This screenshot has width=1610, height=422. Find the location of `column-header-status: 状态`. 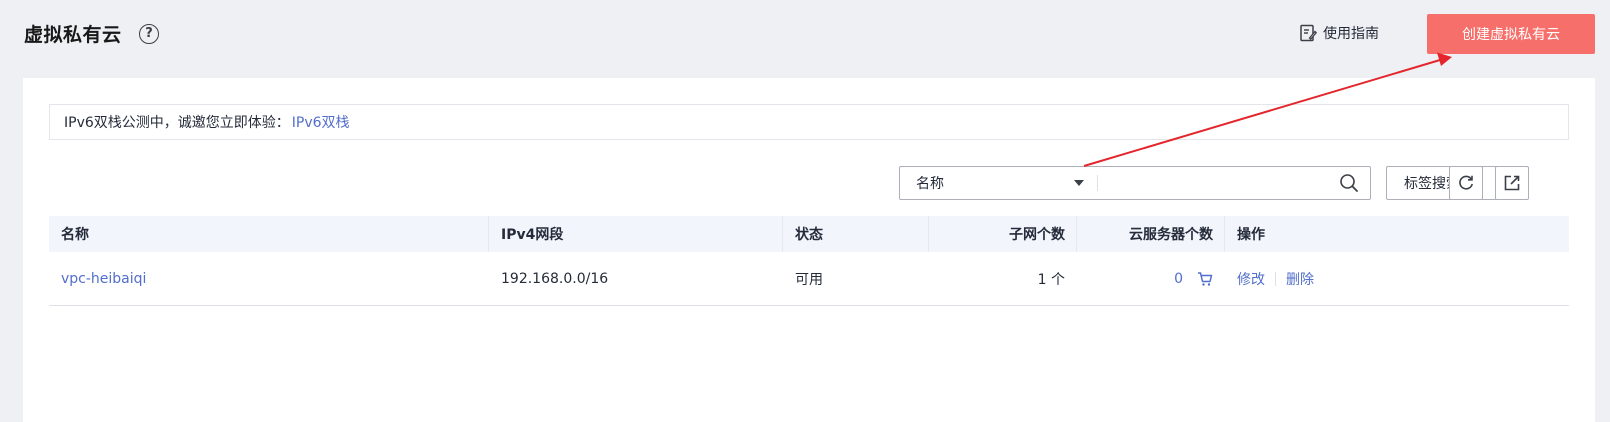

column-header-status: 状态 is located at coordinates (856, 234).